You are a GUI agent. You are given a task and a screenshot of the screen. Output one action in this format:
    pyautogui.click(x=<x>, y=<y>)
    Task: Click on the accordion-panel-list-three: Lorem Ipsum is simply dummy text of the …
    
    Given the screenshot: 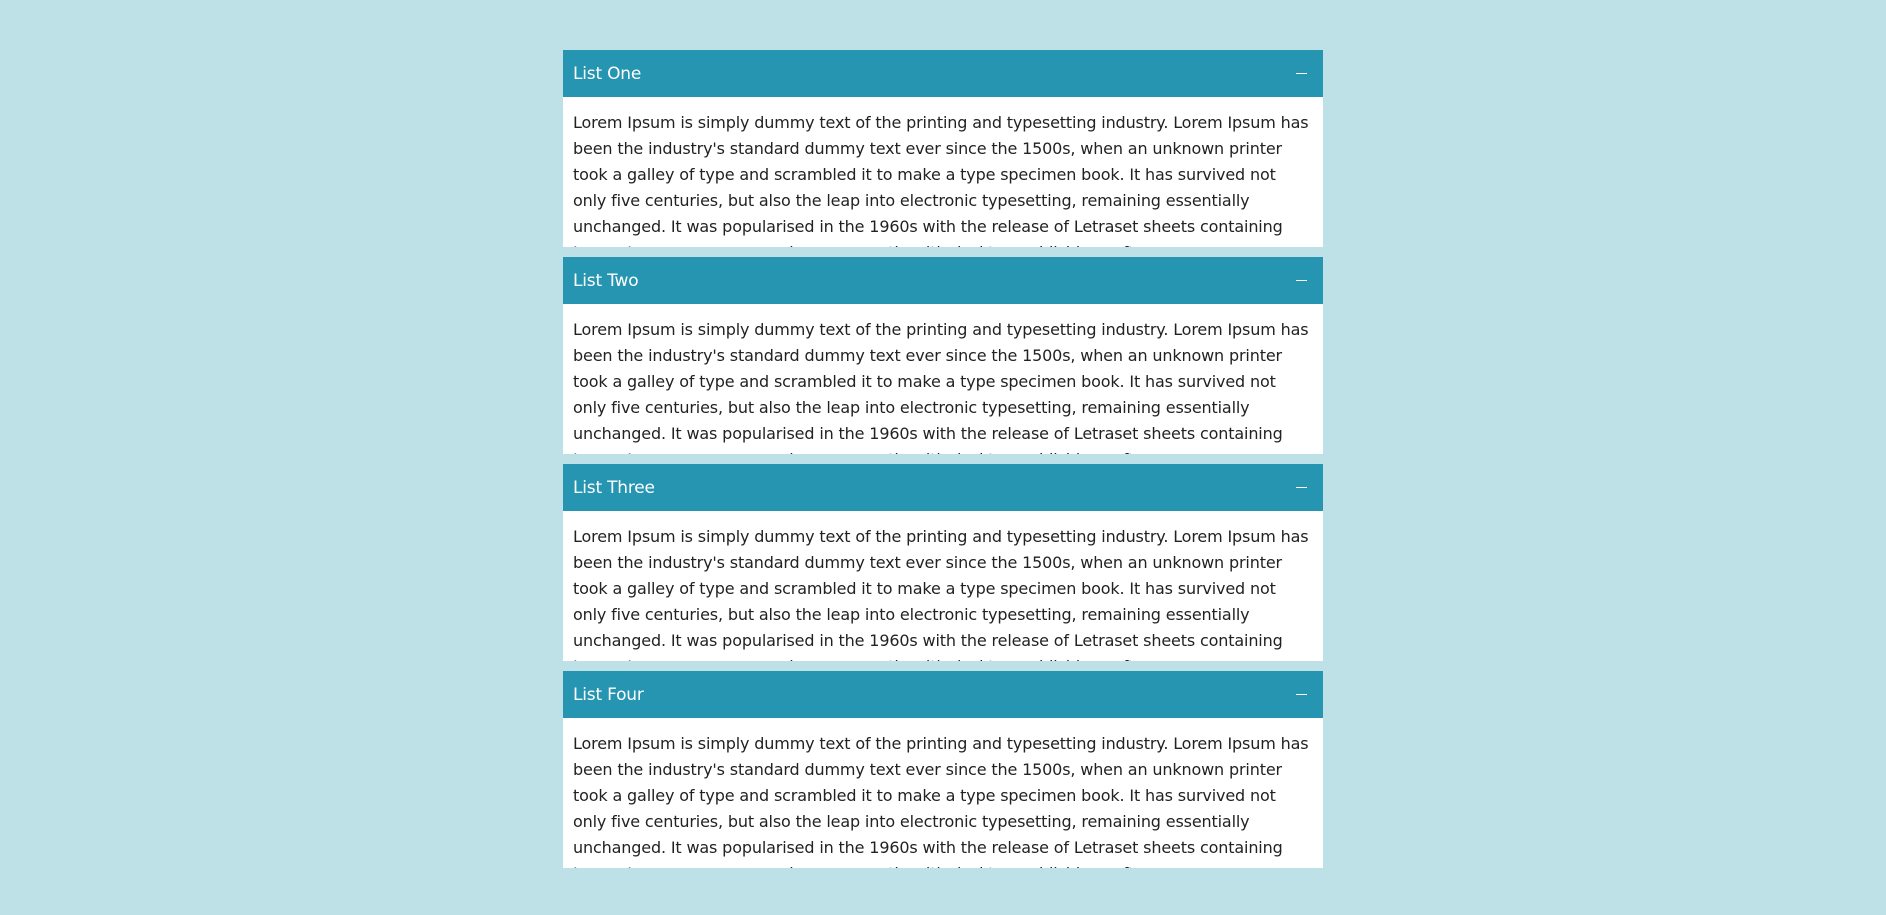 What is the action you would take?
    pyautogui.click(x=943, y=586)
    